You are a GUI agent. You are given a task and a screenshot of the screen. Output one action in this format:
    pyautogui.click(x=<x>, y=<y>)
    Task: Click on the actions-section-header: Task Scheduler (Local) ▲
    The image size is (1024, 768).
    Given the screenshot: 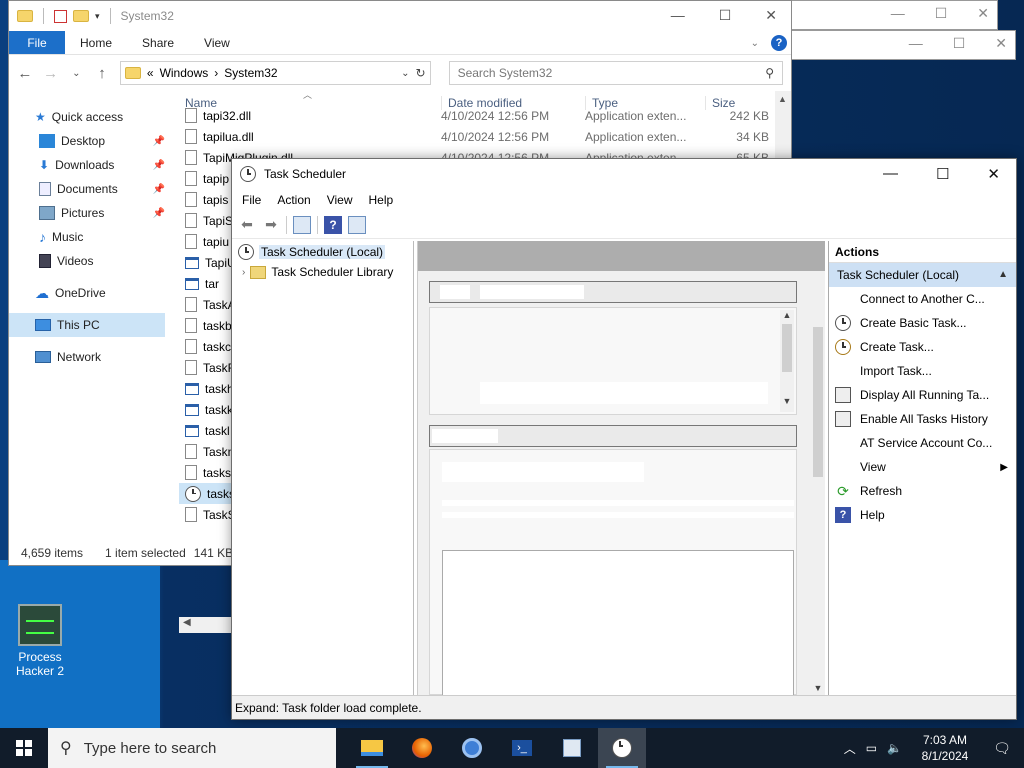 What is the action you would take?
    pyautogui.click(x=922, y=275)
    